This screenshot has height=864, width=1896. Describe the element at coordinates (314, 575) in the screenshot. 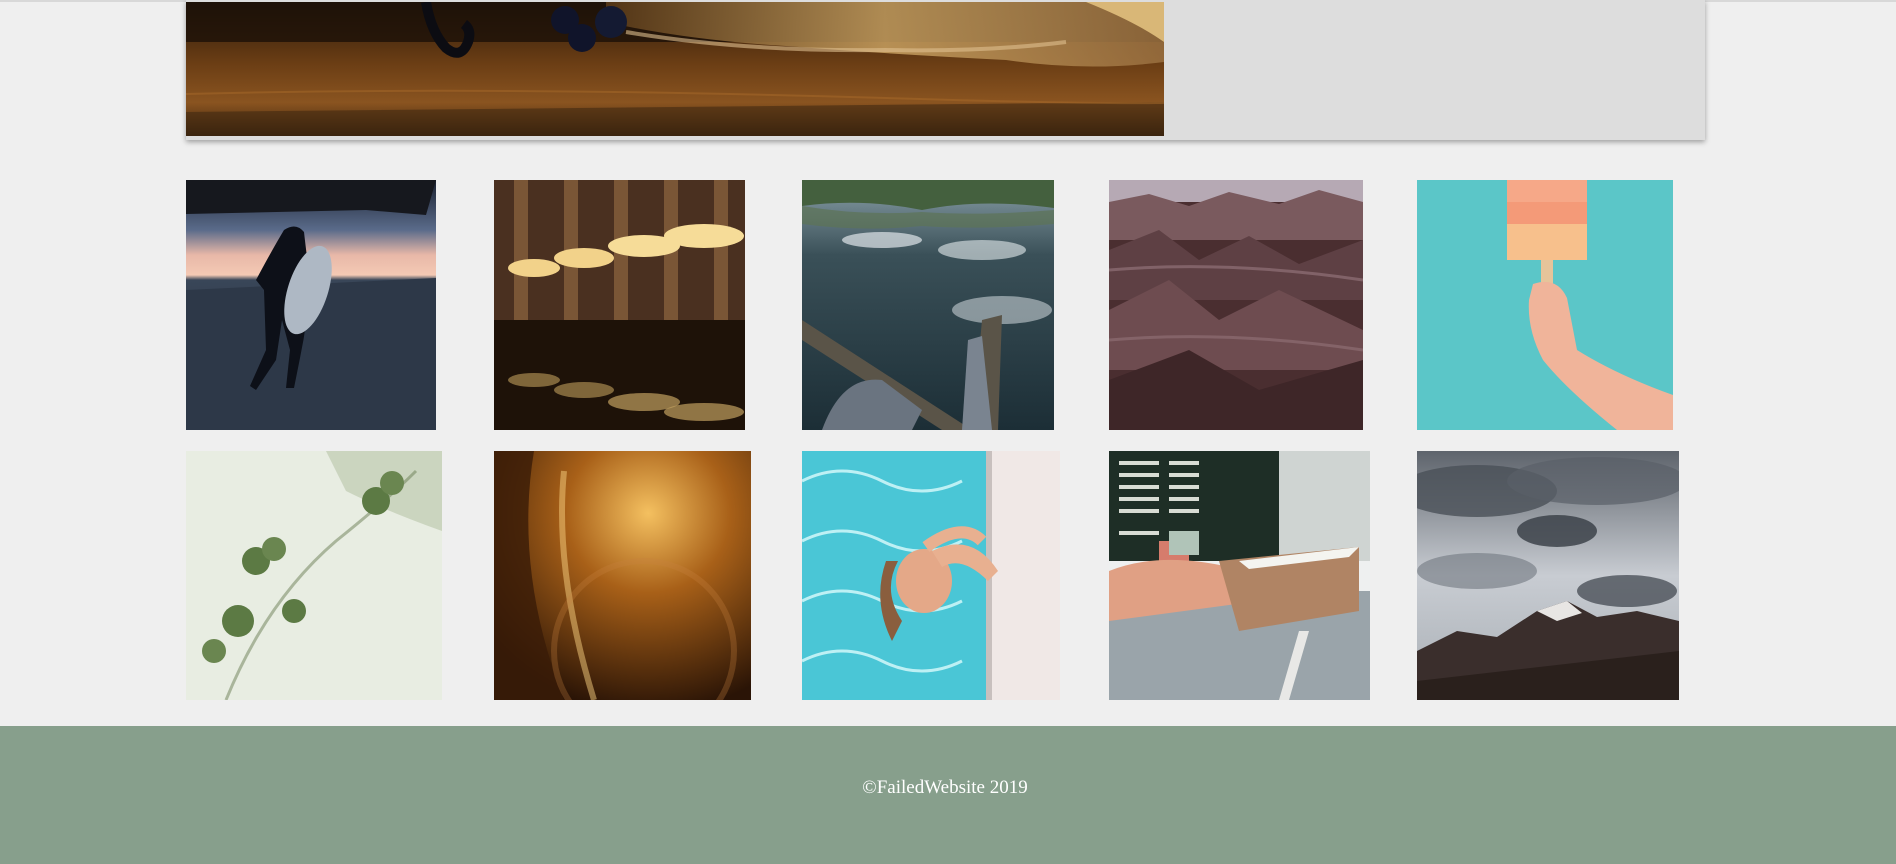

I see `gallery-image-leaves` at that location.